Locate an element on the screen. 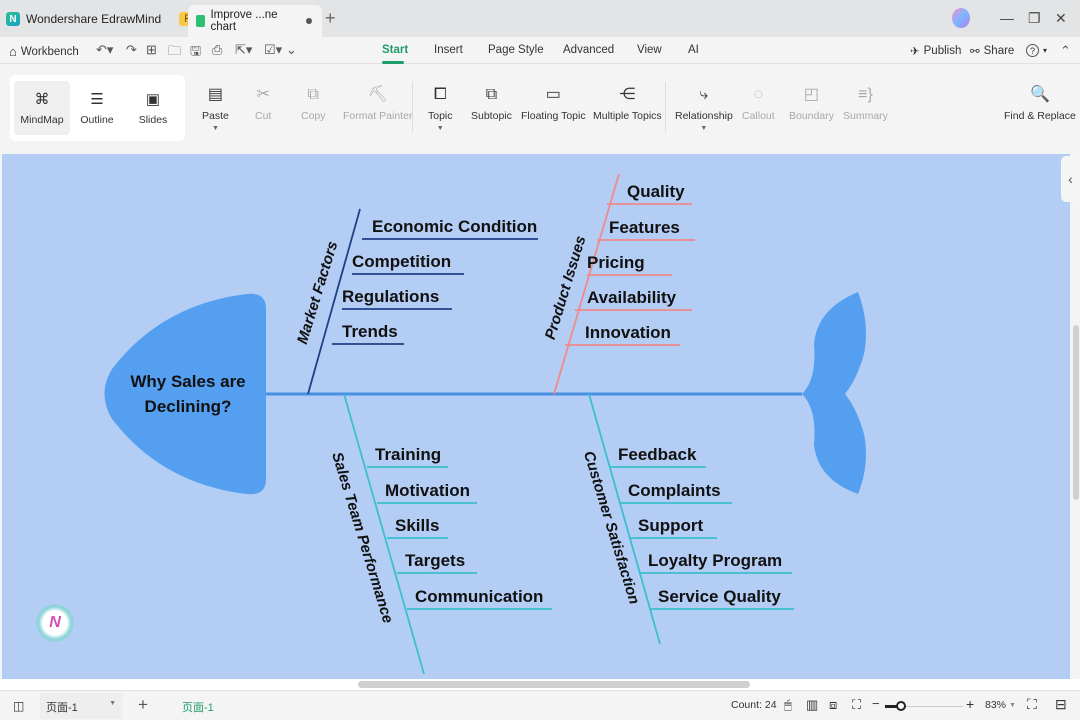 This screenshot has width=1080, height=720. restore-button: ❐ is located at coordinates (1034, 18).